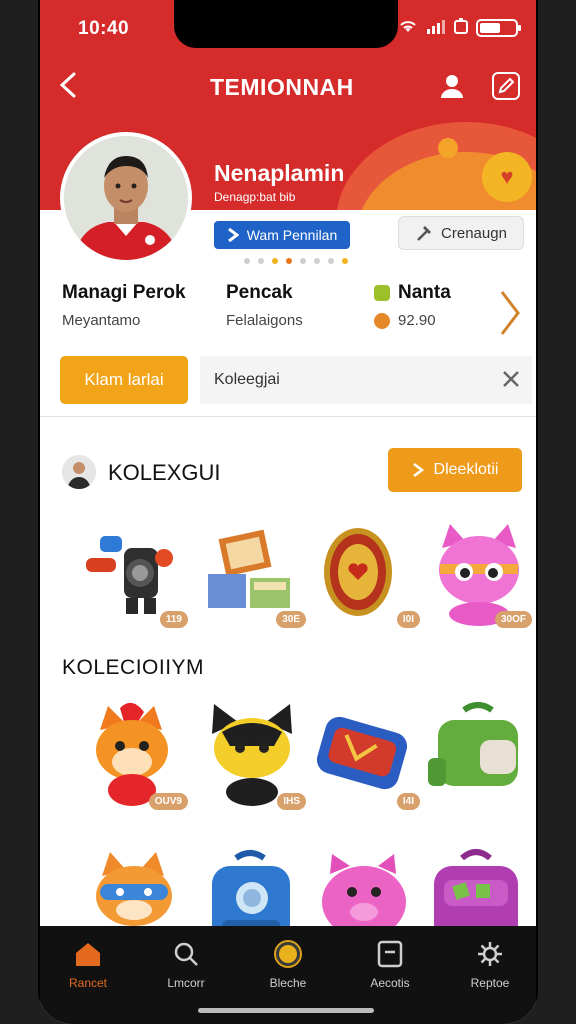 The height and width of the screenshot is (1024, 576). I want to click on create-button: Crenaugn, so click(461, 233).